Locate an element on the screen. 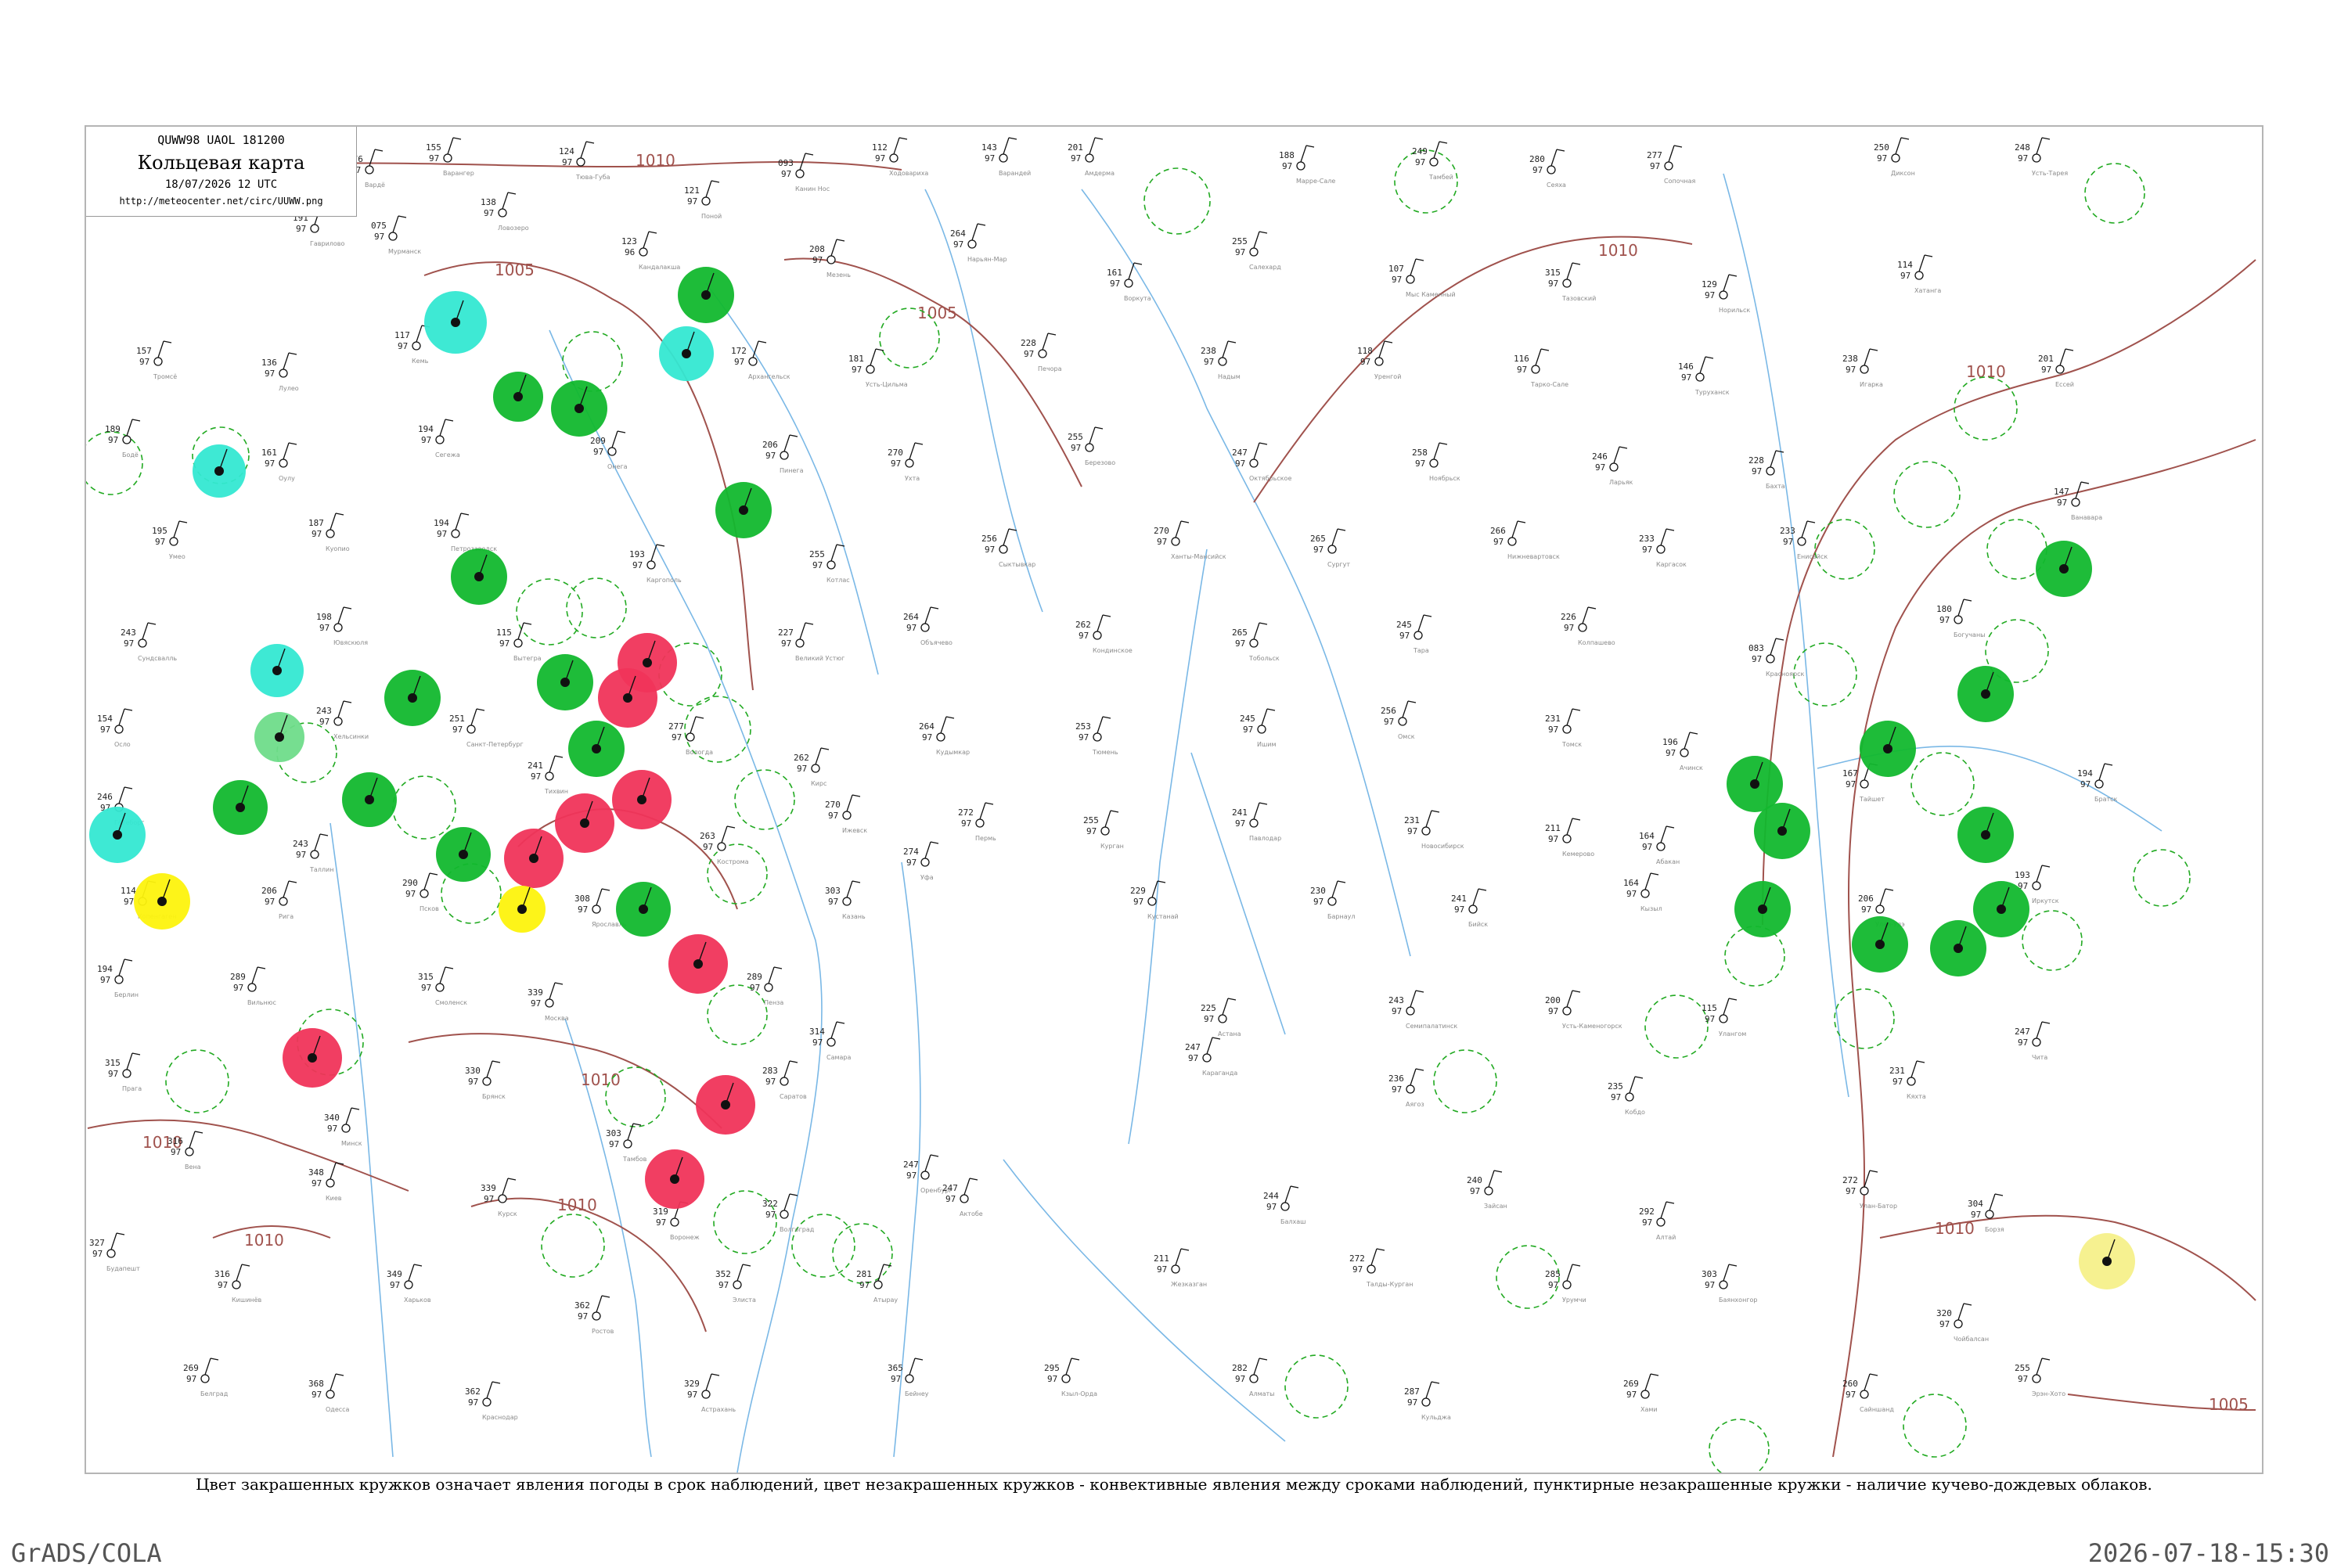 The image size is (2348, 1568). station-plot: 22997 Кустанай is located at coordinates (1154, 900).